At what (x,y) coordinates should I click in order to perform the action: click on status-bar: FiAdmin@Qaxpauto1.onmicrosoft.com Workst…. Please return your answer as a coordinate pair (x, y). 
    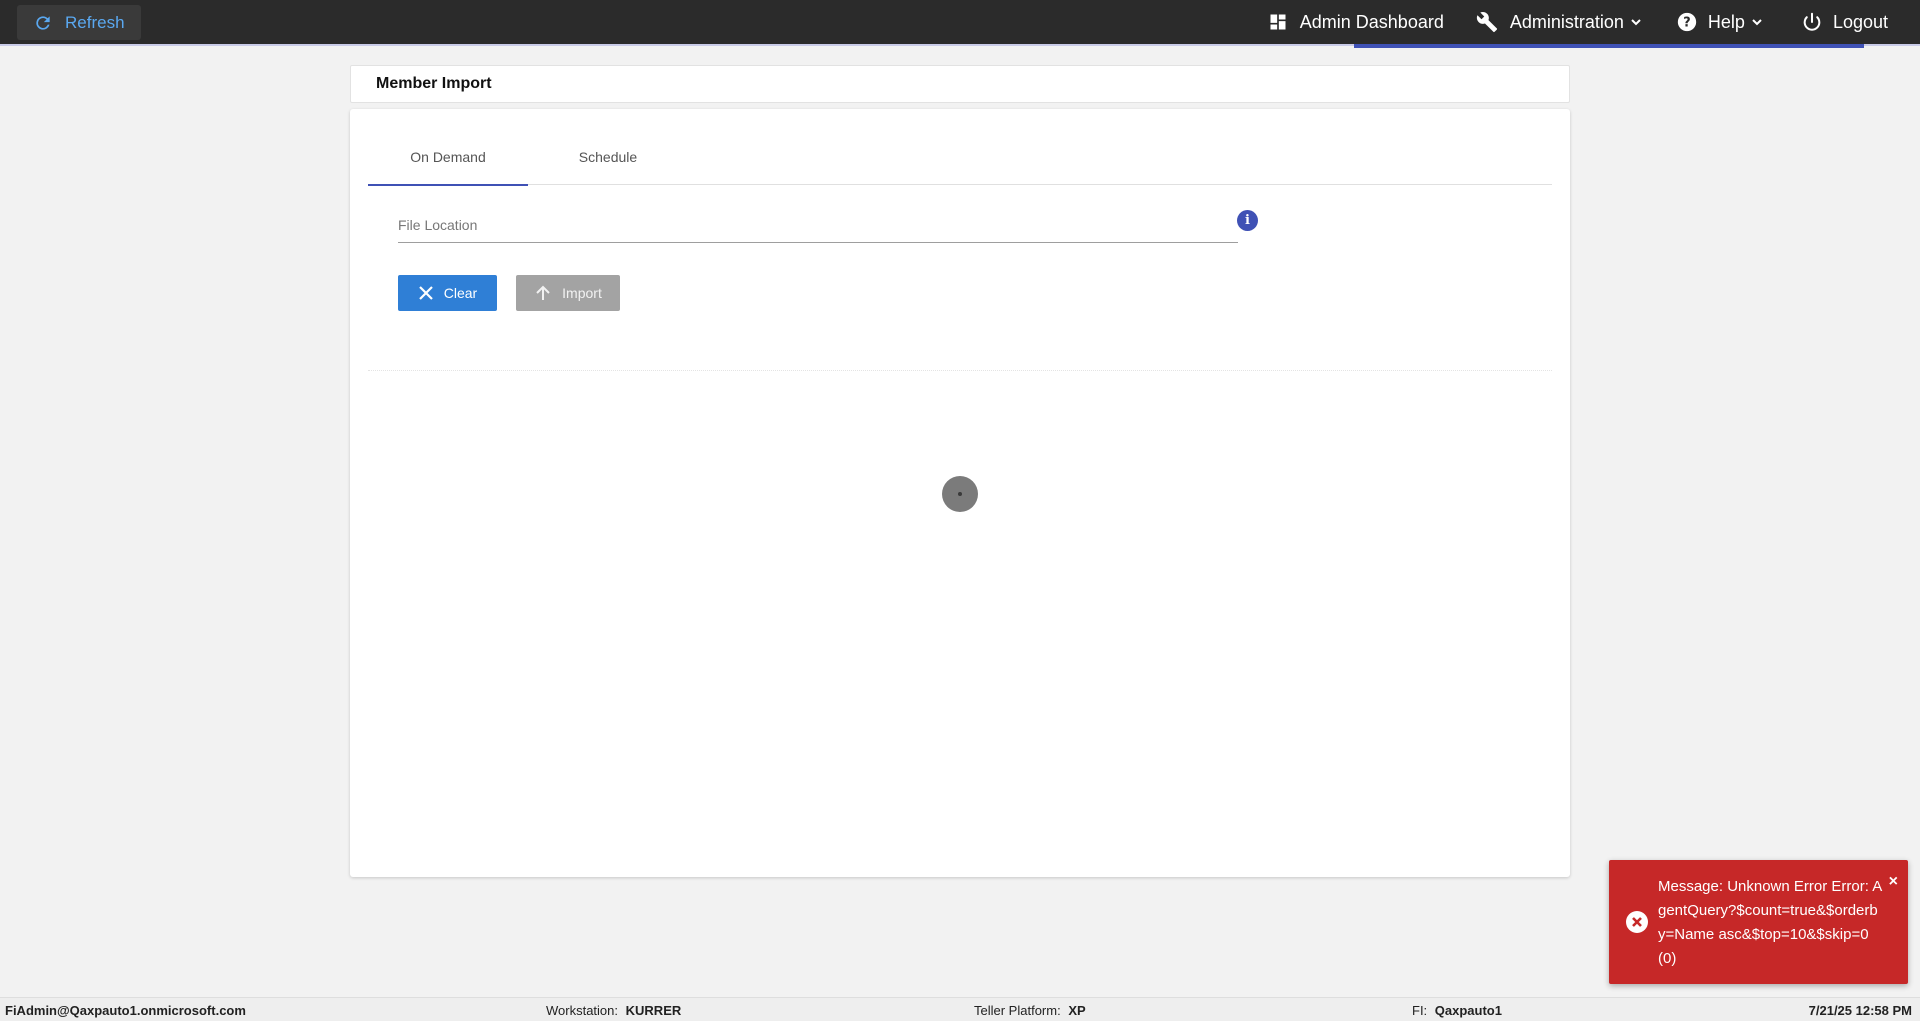
    Looking at the image, I should click on (960, 1009).